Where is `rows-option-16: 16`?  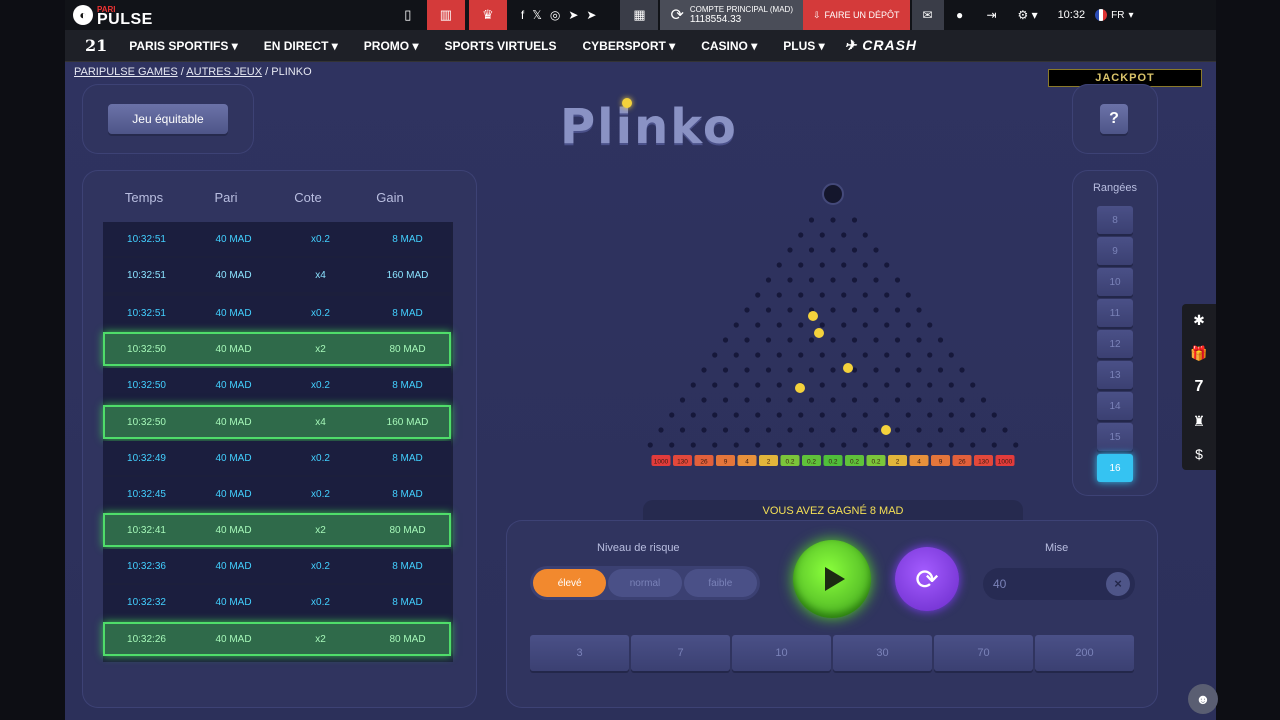 rows-option-16: 16 is located at coordinates (1115, 468).